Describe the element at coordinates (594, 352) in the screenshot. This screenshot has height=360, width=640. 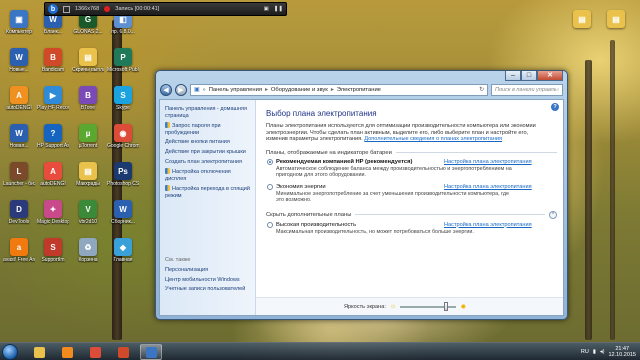
I see `network-icon: ▮` at that location.